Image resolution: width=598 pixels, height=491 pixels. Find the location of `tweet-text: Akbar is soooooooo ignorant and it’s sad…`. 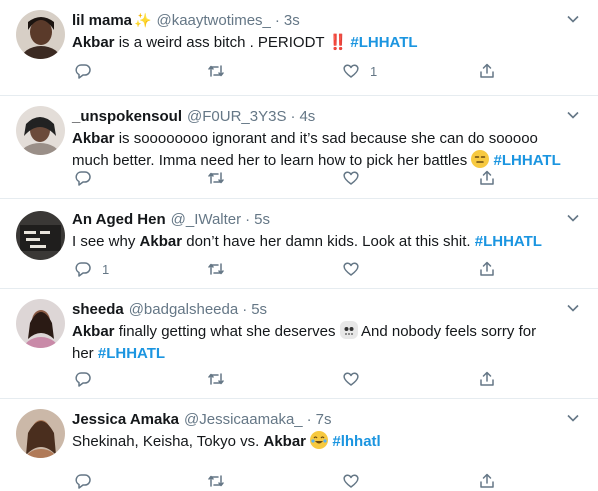

tweet-text: Akbar is soooooooo ignorant and it’s sad… is located at coordinates (316, 149).